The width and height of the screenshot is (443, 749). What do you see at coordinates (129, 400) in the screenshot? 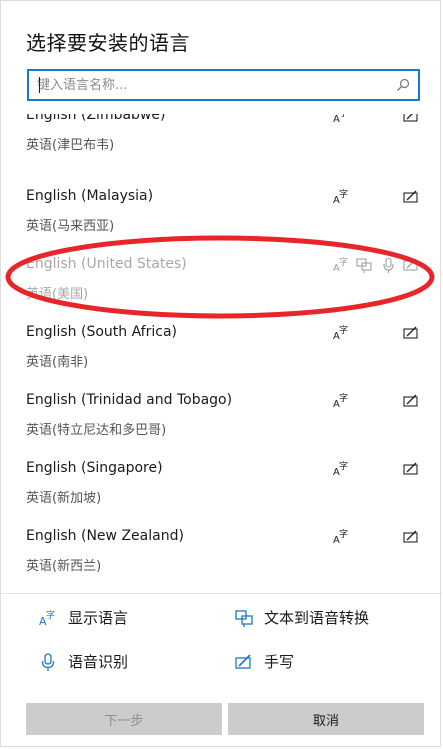
I see `language-name: English (Trinidad and Tobago)` at bounding box center [129, 400].